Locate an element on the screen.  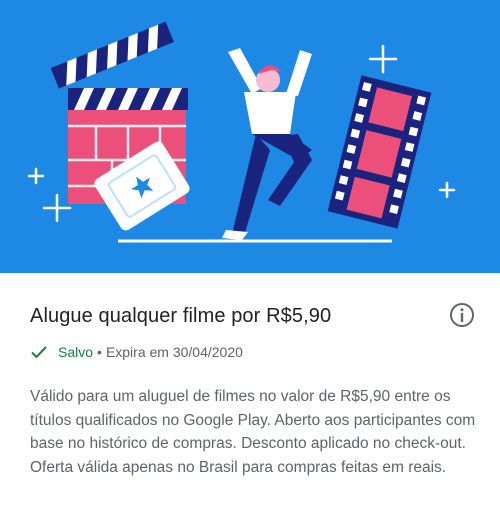
info-button is located at coordinates (462, 315).